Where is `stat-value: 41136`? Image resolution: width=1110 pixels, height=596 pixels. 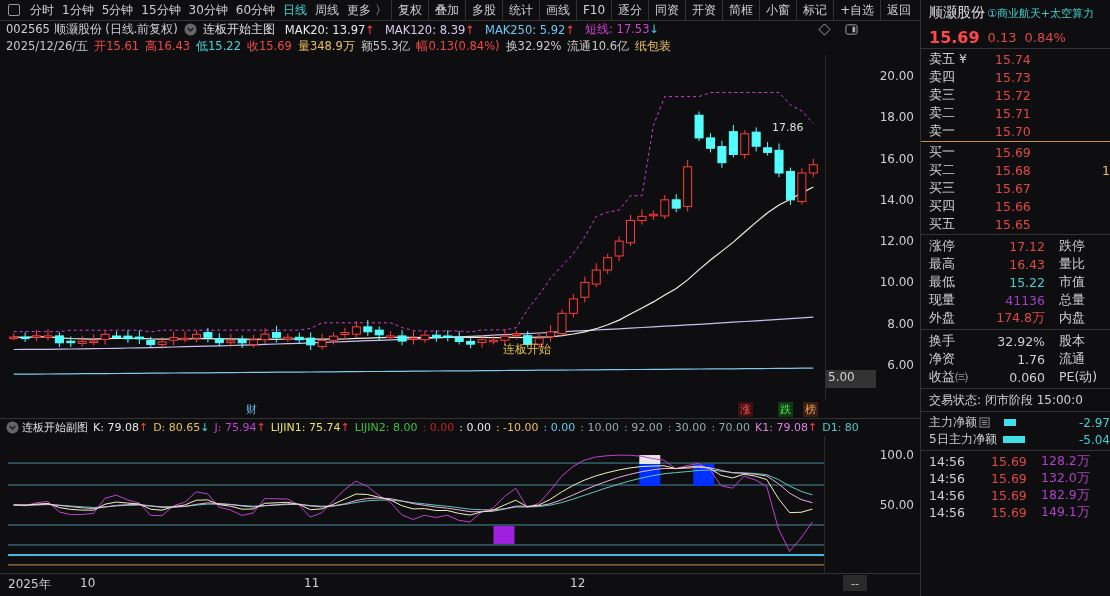
stat-value: 41136 is located at coordinates (1024, 300).